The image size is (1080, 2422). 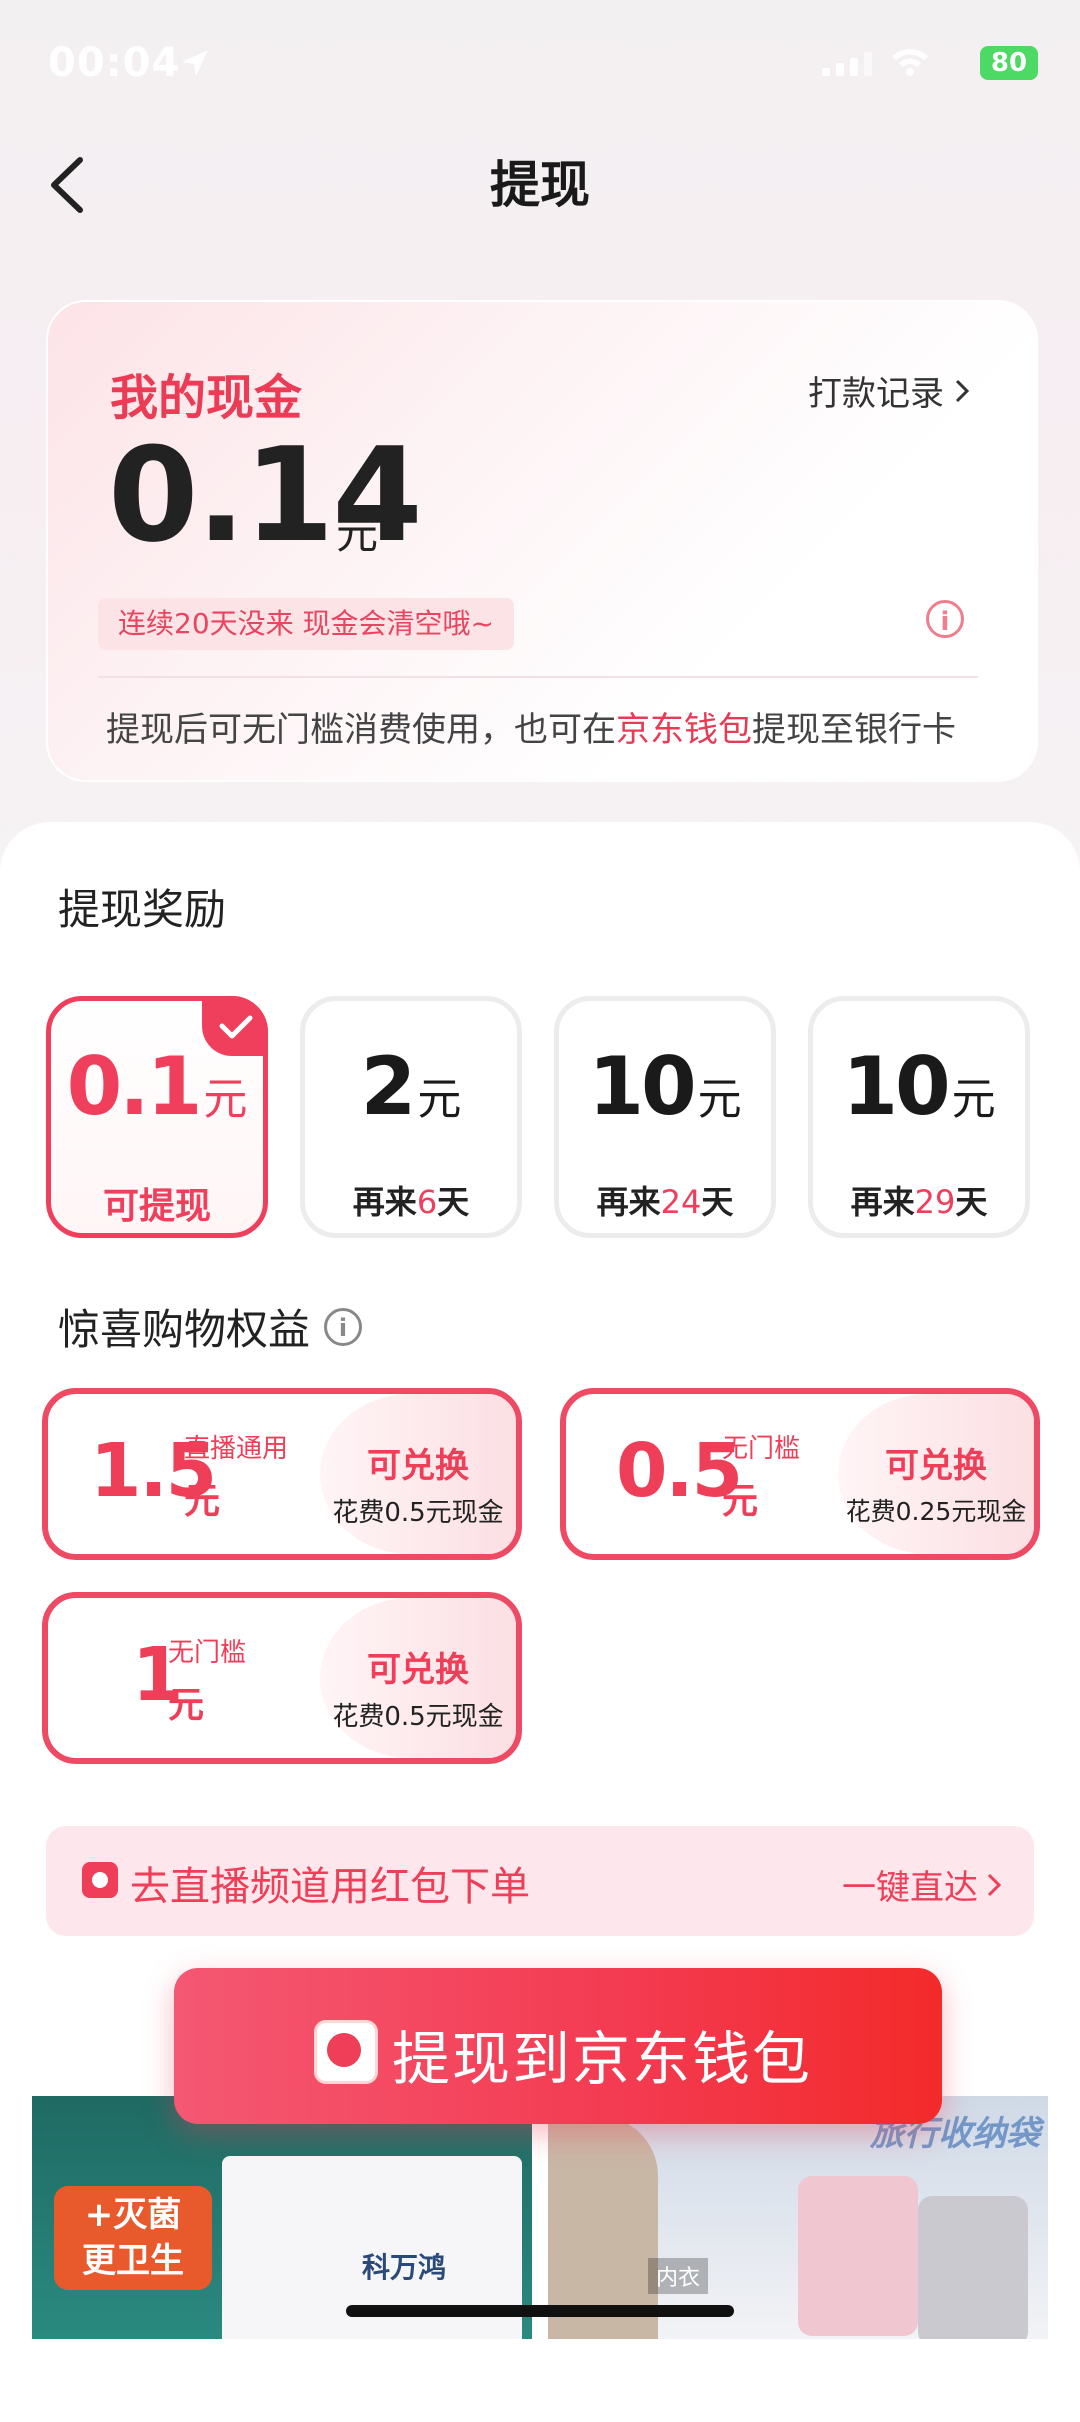 I want to click on product-brand: 科万鸿, so click(x=404, y=2267).